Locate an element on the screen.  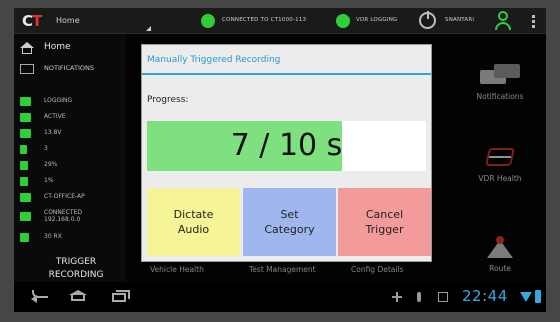
satellite-icon is located at coordinates (23, 149).